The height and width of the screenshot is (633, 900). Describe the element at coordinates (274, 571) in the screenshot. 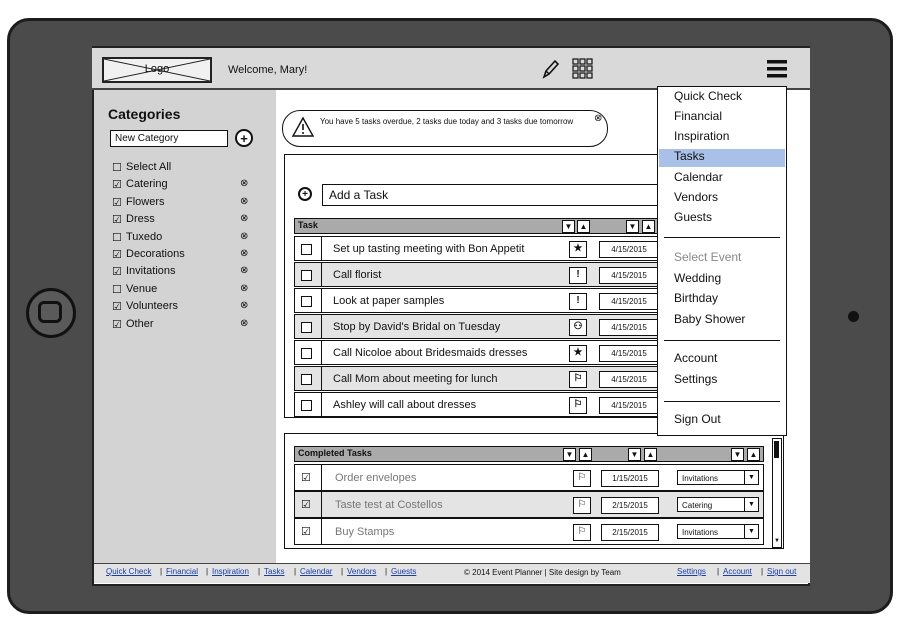

I see `footer-link-tasks: Tasks` at that location.